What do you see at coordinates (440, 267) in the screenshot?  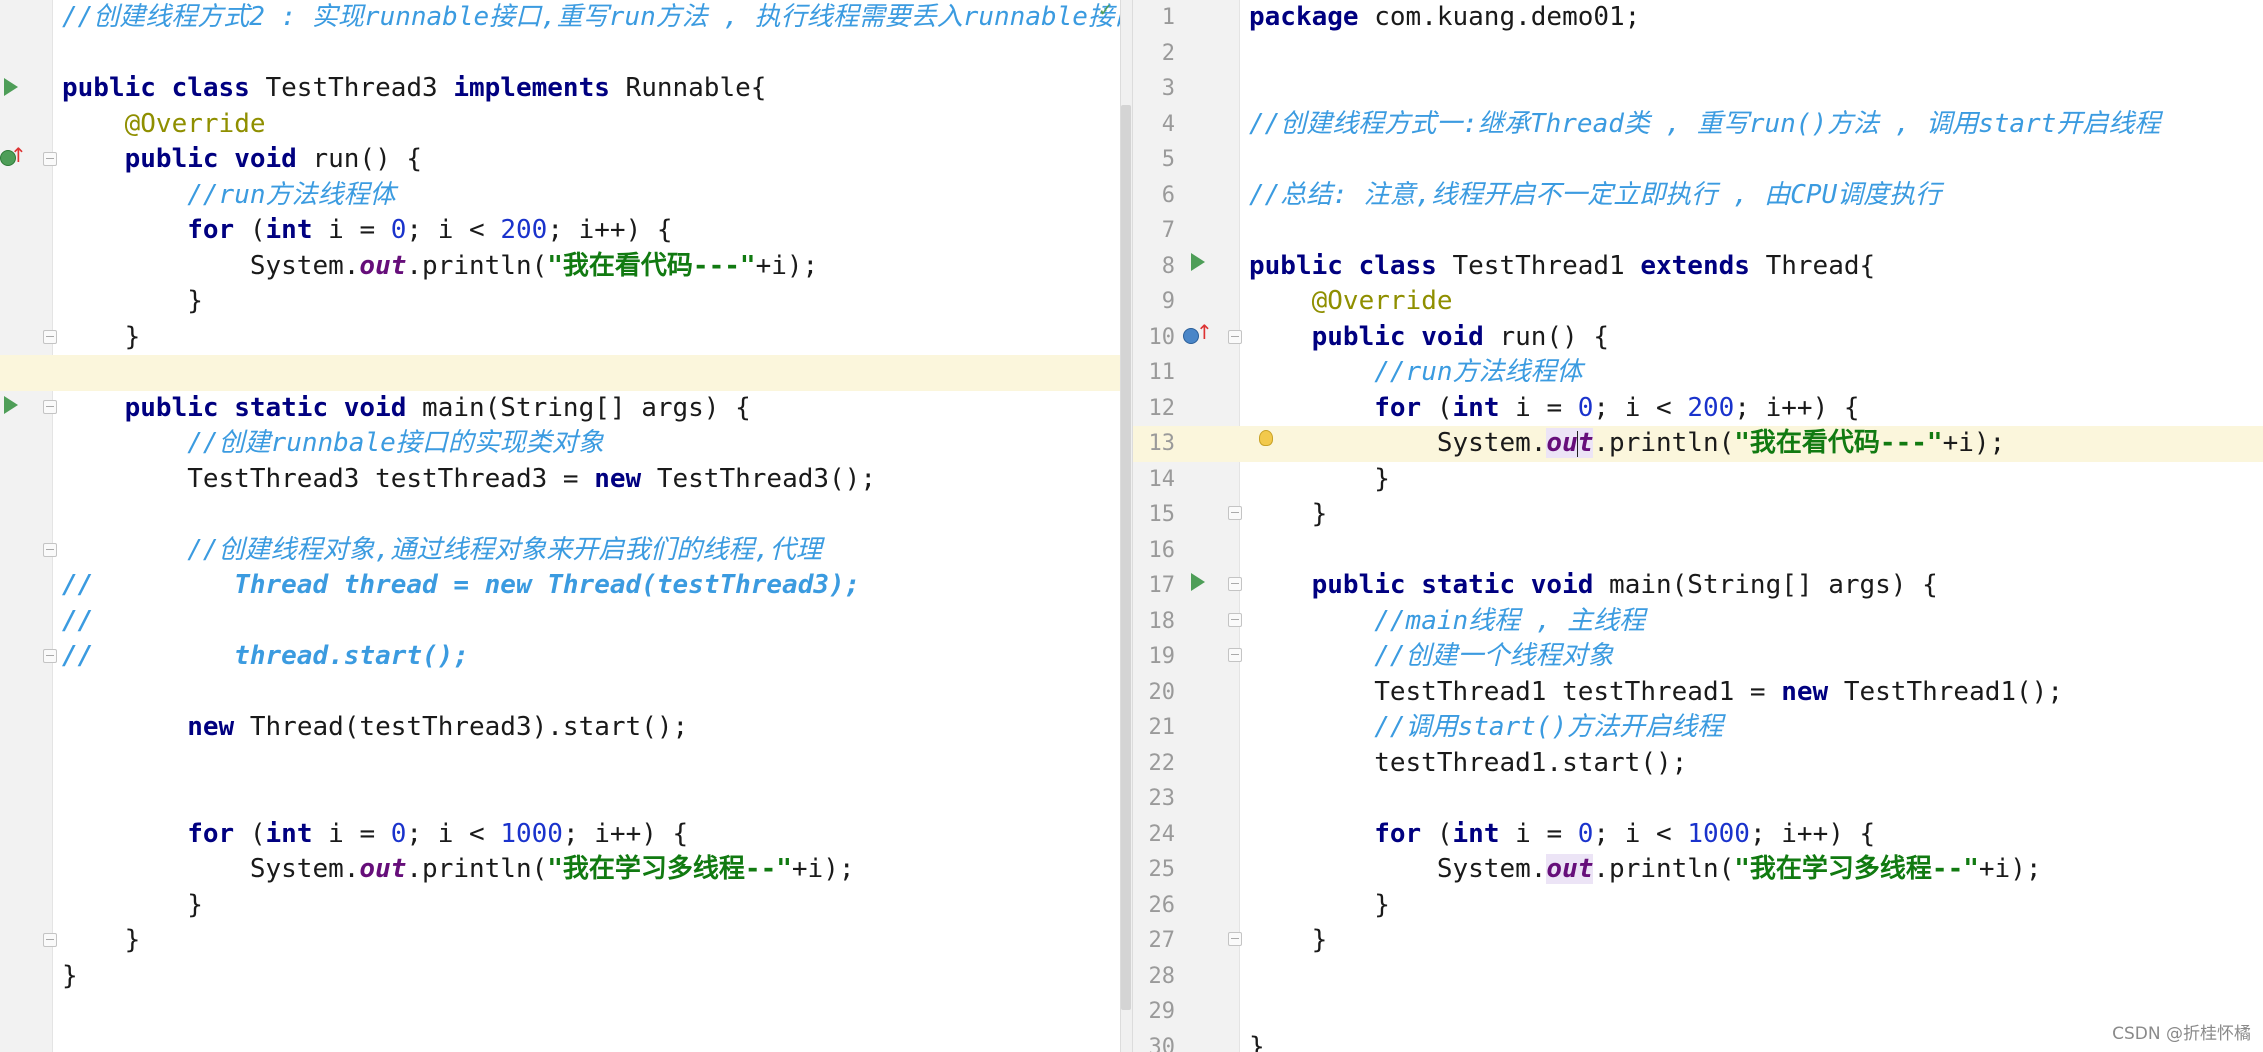 I see `code-text: System.out.println("我在看代码---"+i);` at bounding box center [440, 267].